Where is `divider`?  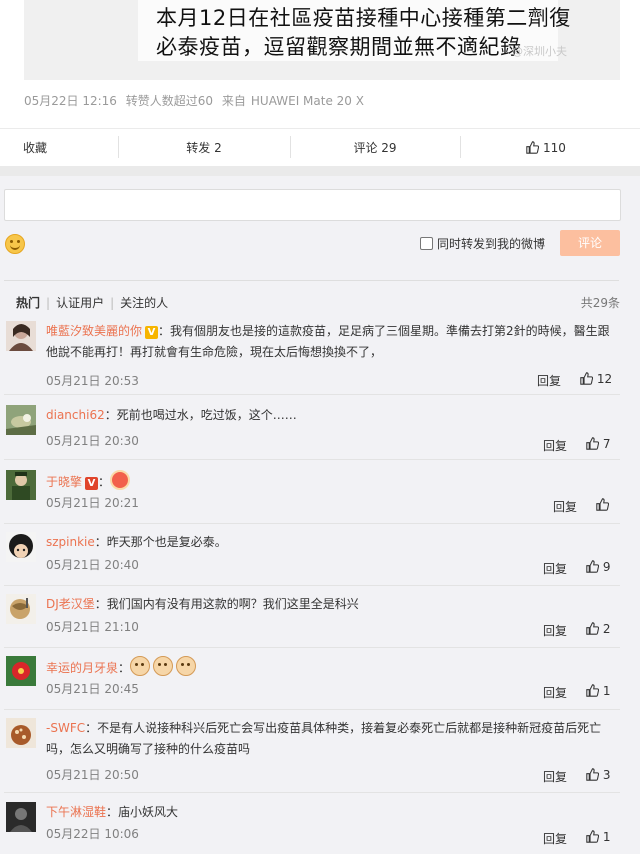 divider is located at coordinates (311, 280).